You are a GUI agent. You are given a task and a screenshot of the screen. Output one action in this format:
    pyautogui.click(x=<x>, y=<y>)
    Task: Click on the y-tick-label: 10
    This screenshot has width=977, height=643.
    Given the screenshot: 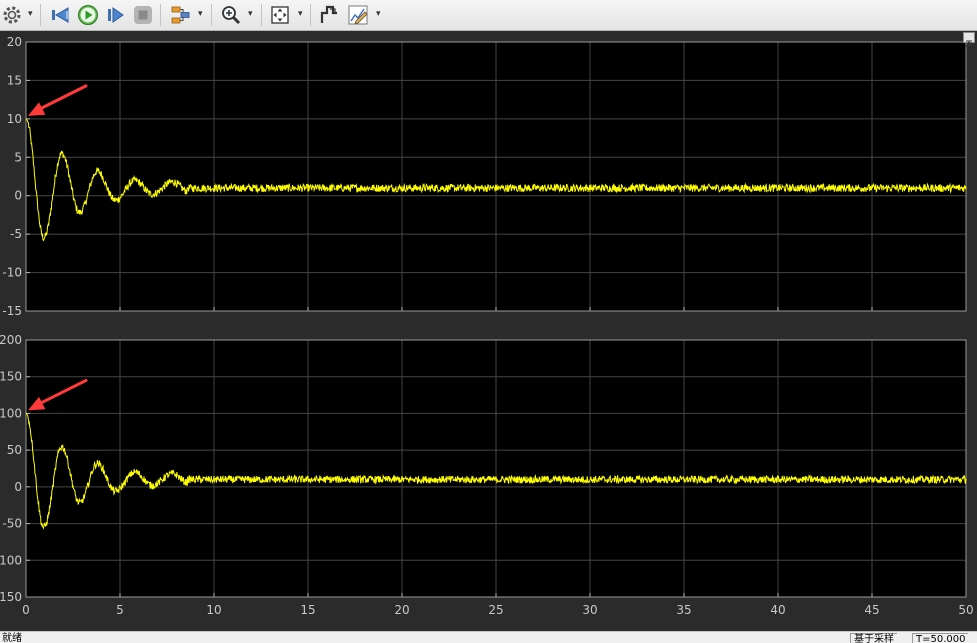 What is the action you would take?
    pyautogui.click(x=14, y=119)
    